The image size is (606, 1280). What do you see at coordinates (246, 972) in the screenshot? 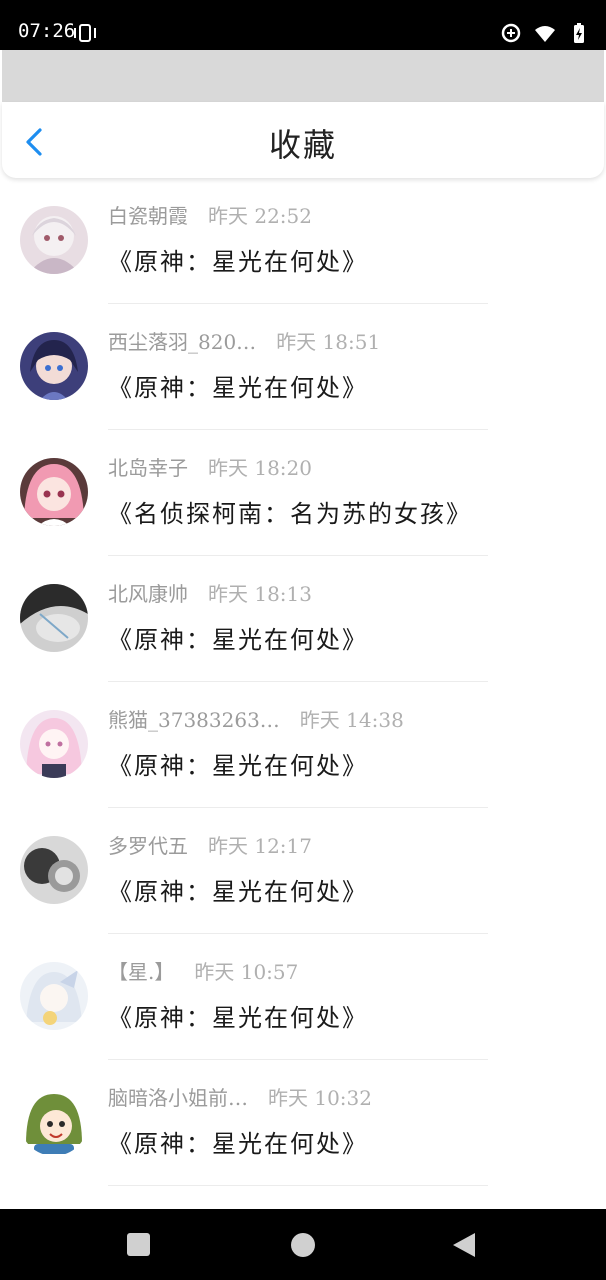
I see `timestamp: 昨天 10:57` at bounding box center [246, 972].